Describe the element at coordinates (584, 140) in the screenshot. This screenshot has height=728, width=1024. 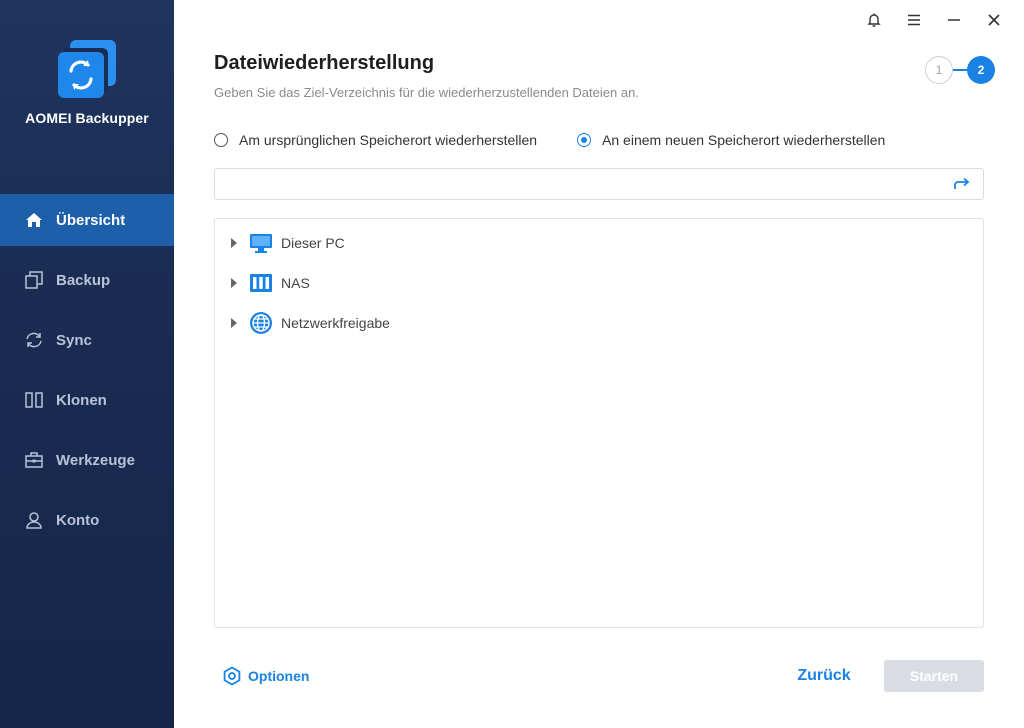
I see `radio-button-checked` at that location.